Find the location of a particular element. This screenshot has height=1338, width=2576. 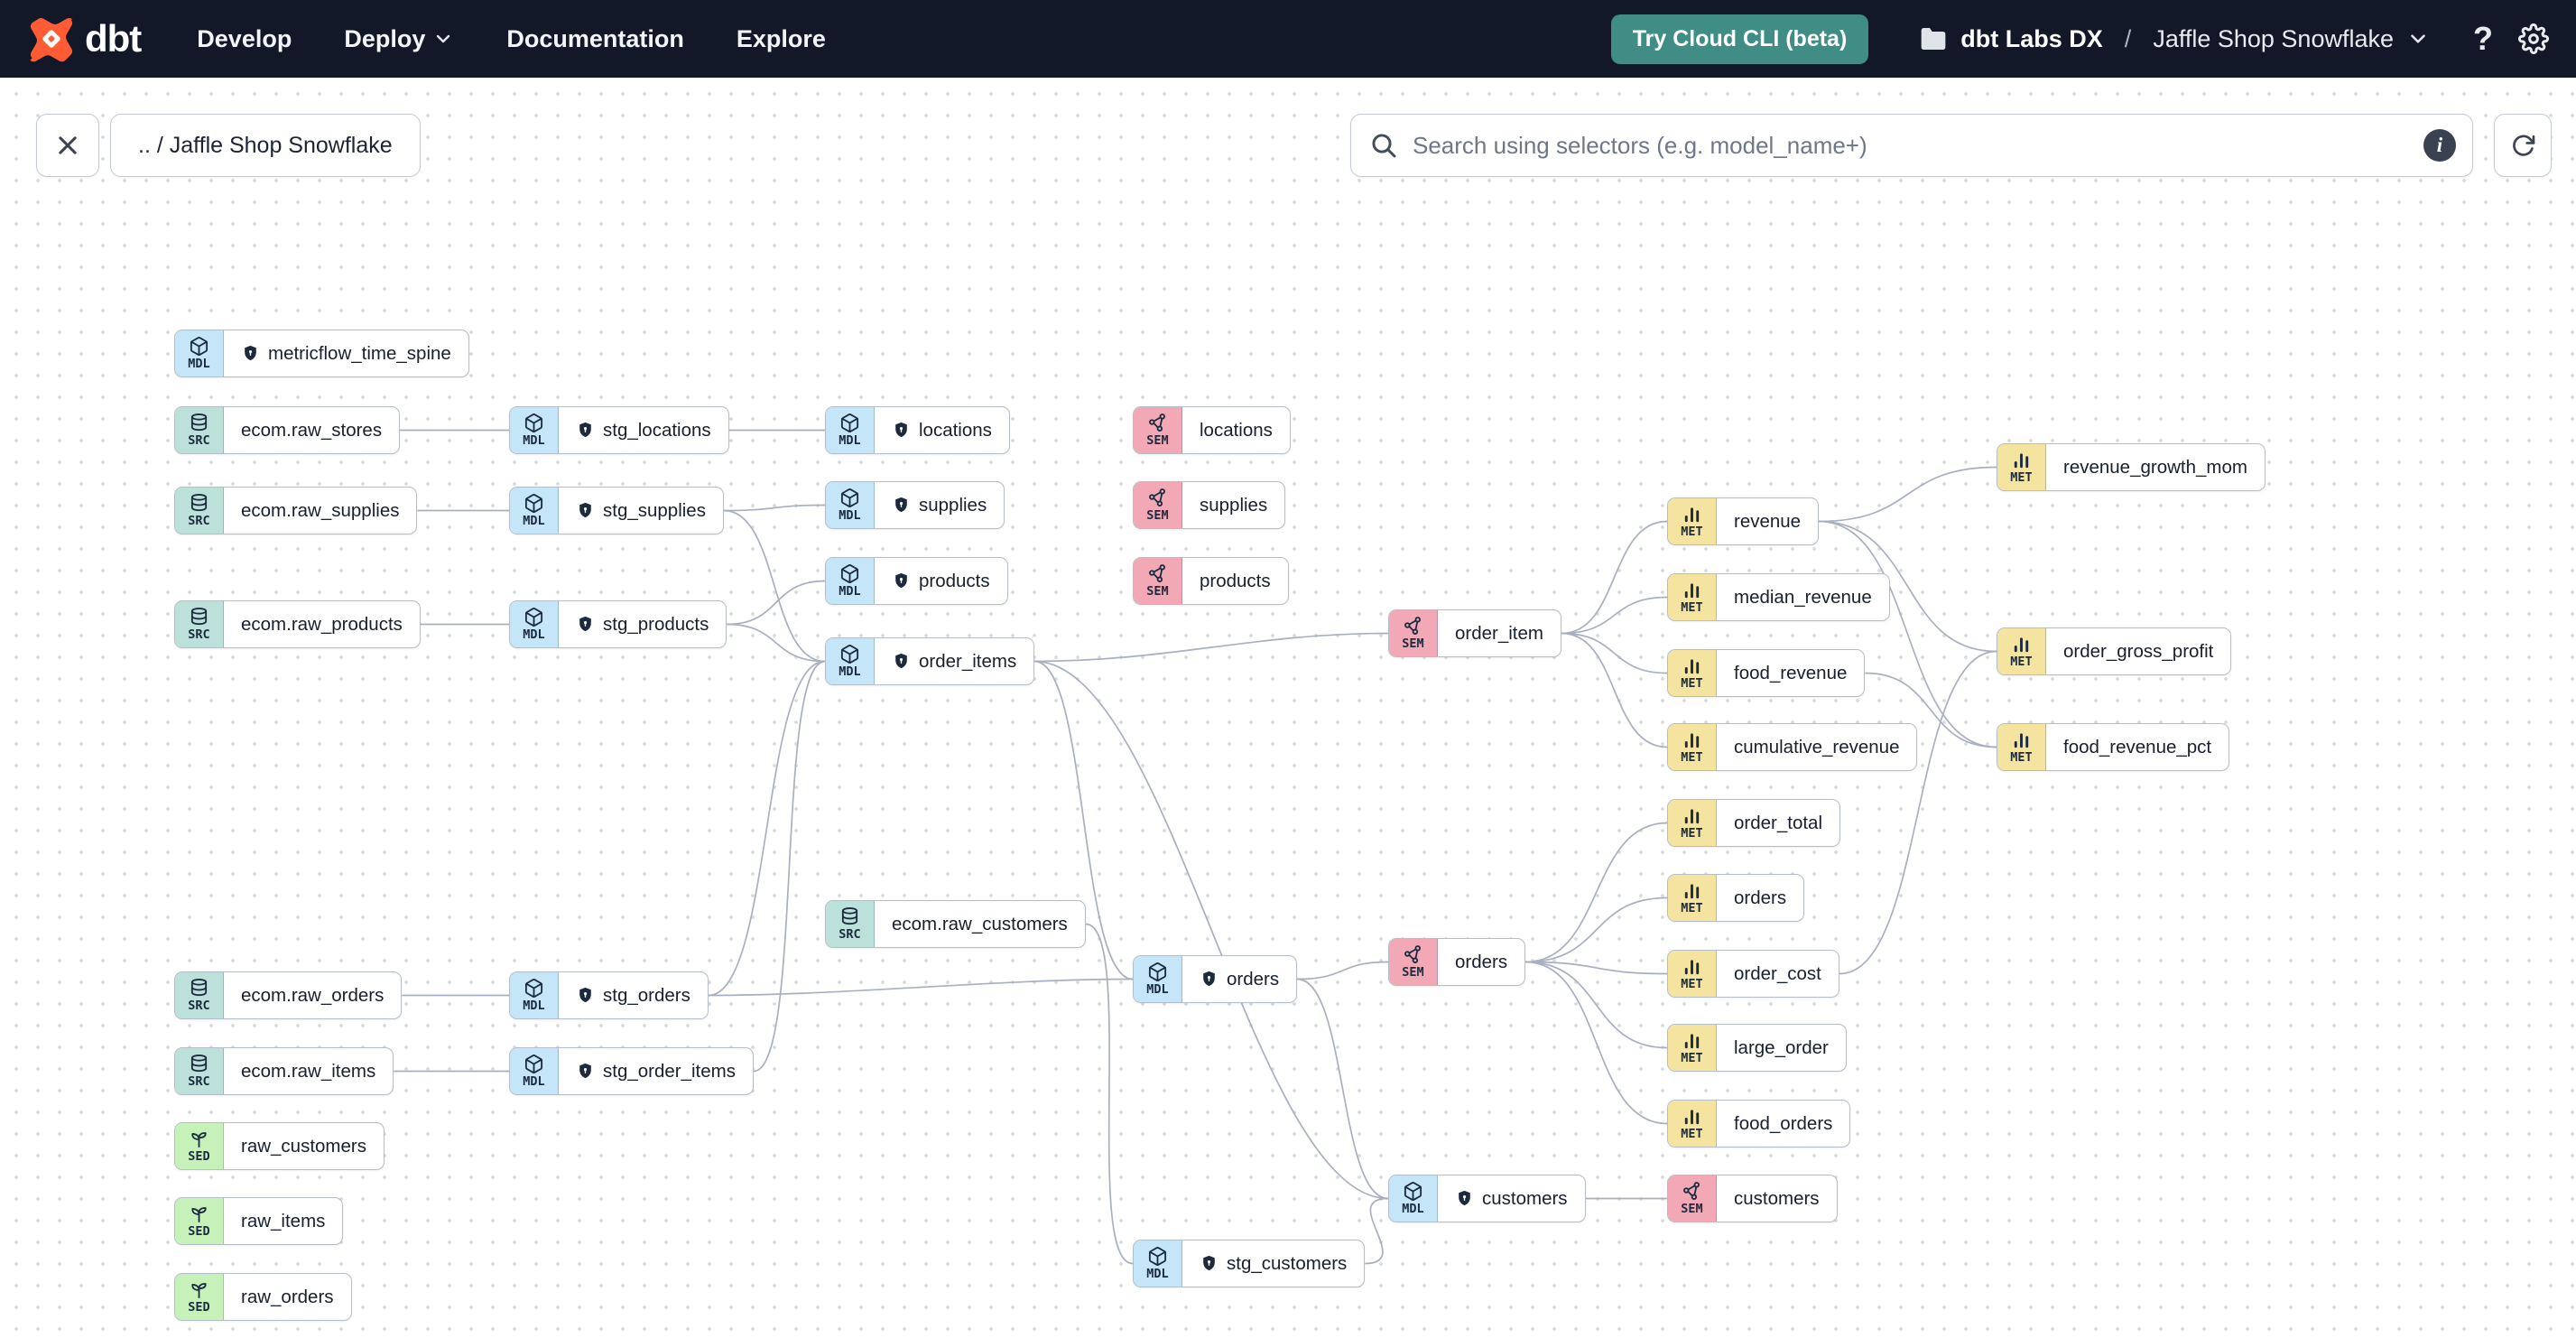

edge-stg_products-to-order_items_mdl is located at coordinates (776, 643).